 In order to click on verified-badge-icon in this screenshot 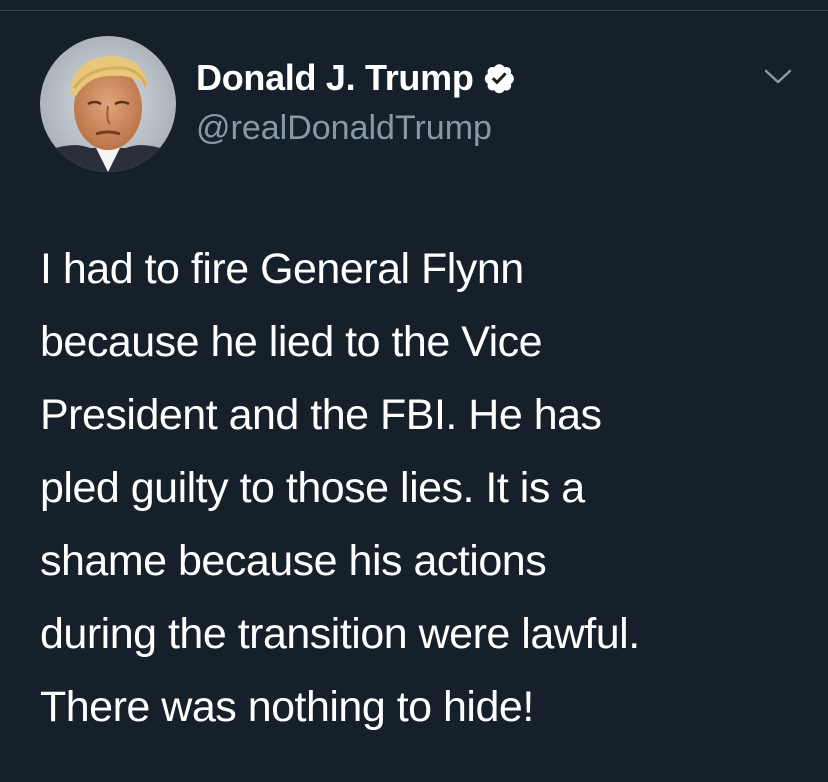, I will do `click(499, 78)`.